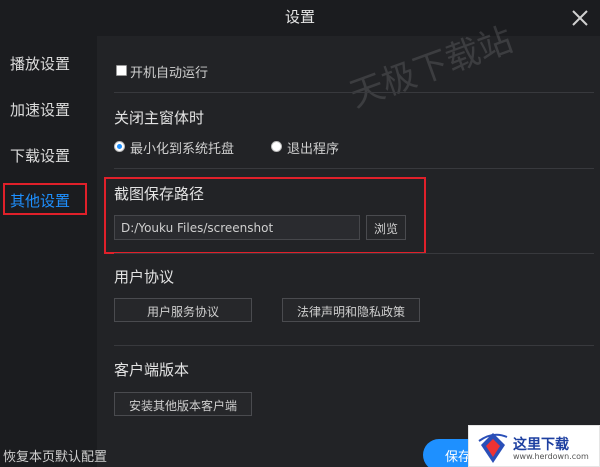 Image resolution: width=600 pixels, height=467 pixels. Describe the element at coordinates (493, 448) in the screenshot. I see `logo-icon` at that location.